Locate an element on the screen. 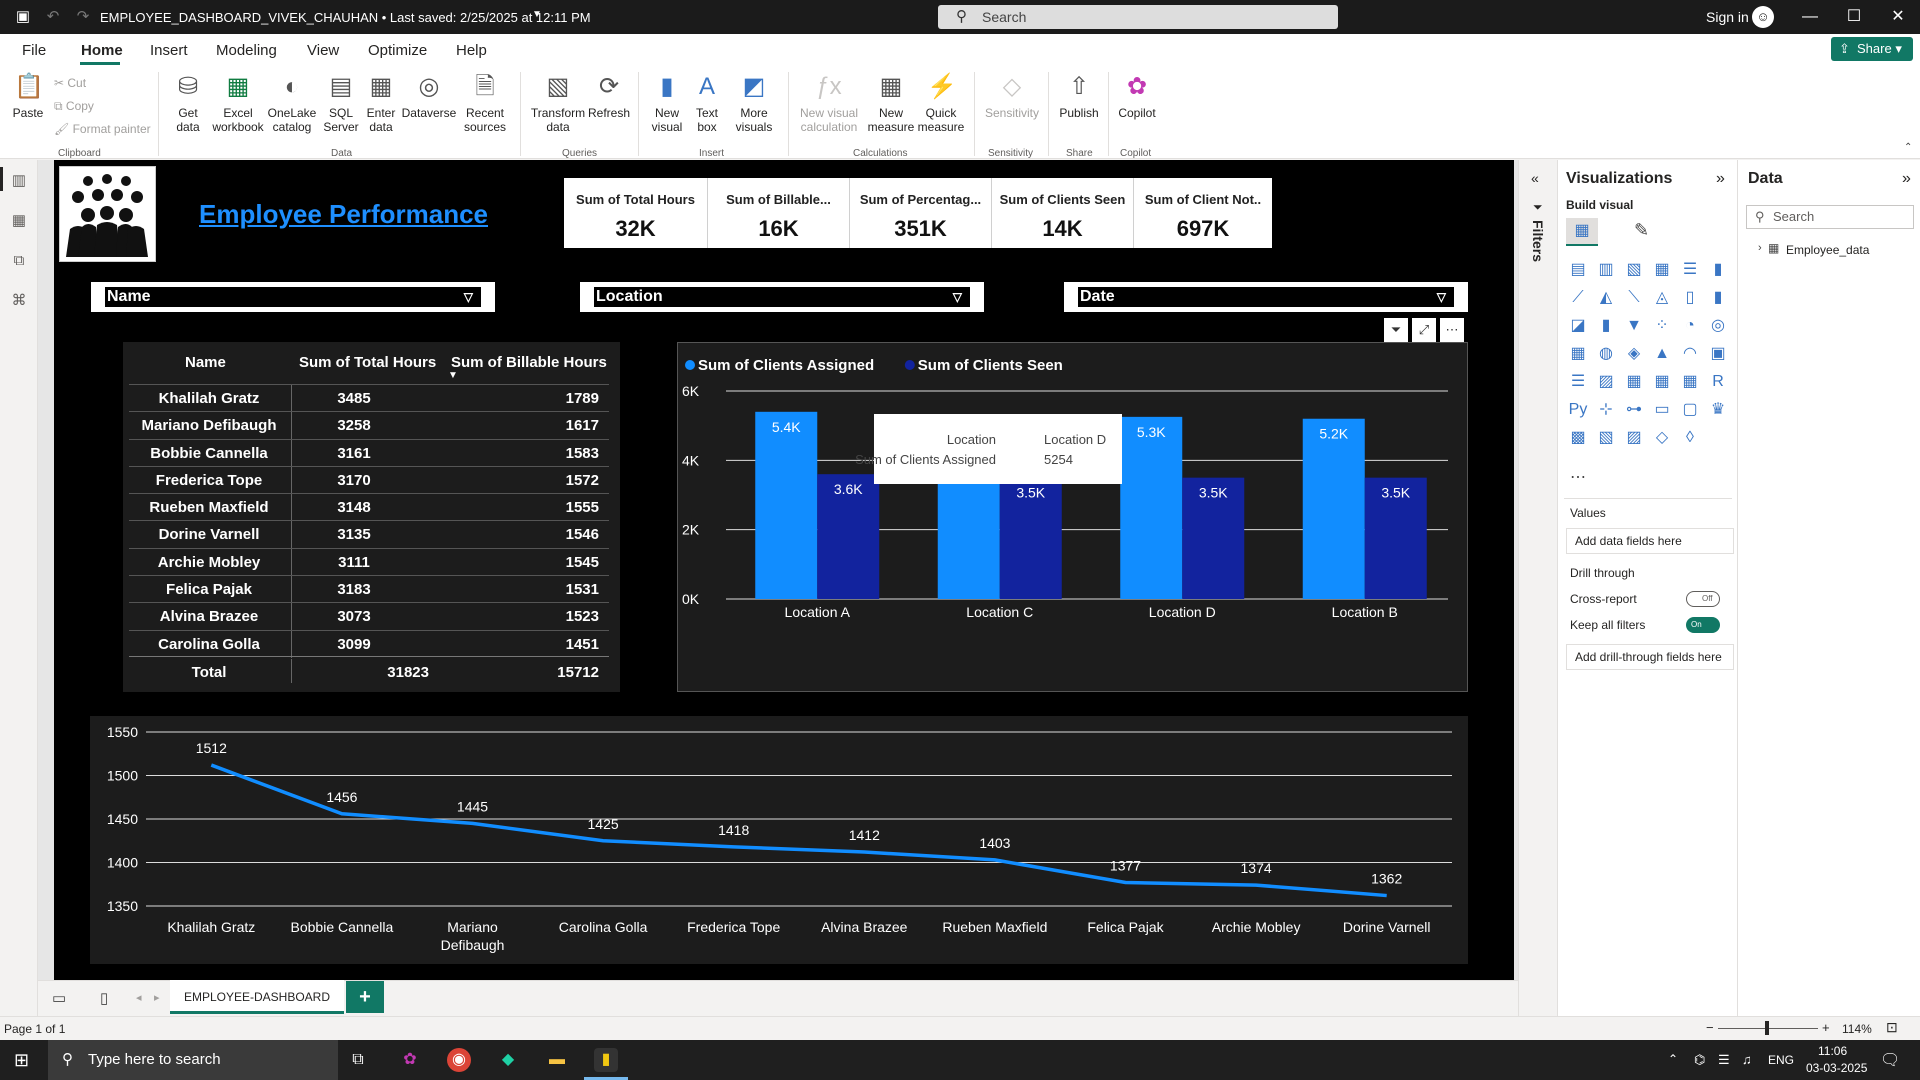 The image size is (1920, 1080). sign-in-link: Sign in is located at coordinates (1727, 17).